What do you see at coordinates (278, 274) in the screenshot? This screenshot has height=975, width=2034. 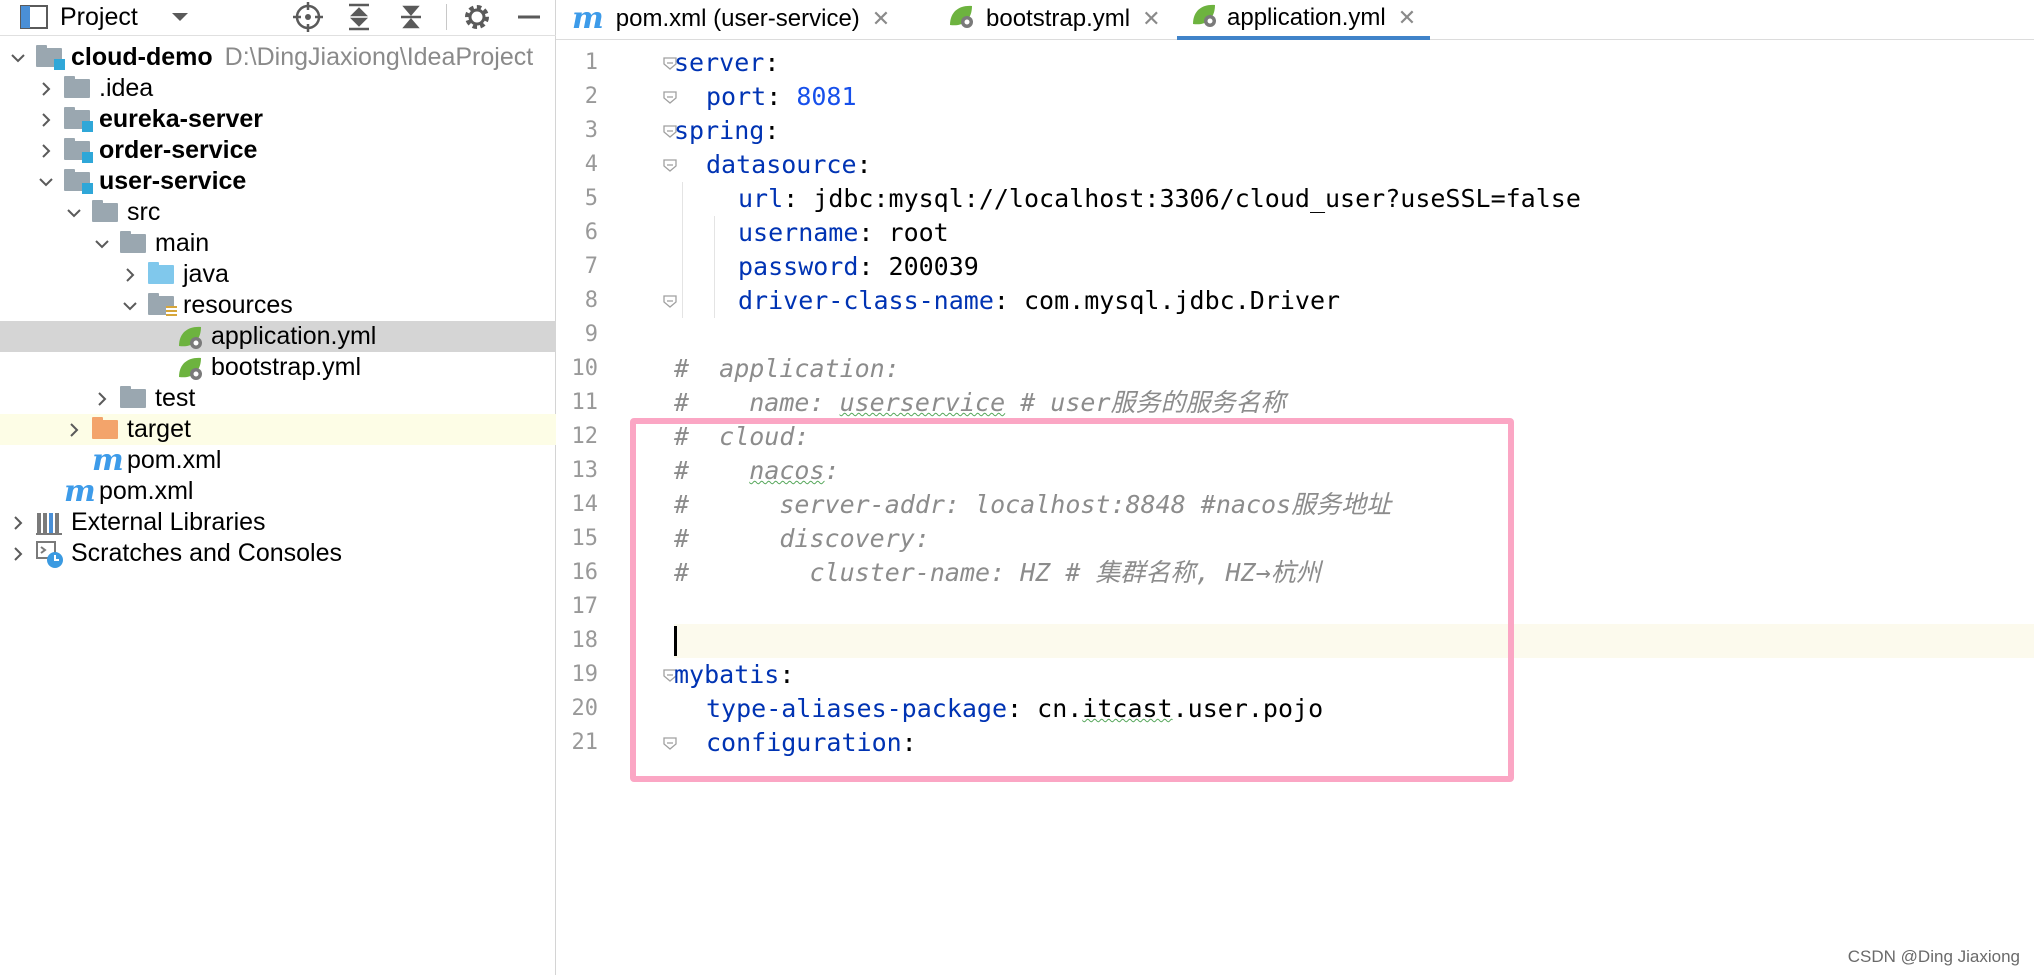 I see `tree-node: java` at bounding box center [278, 274].